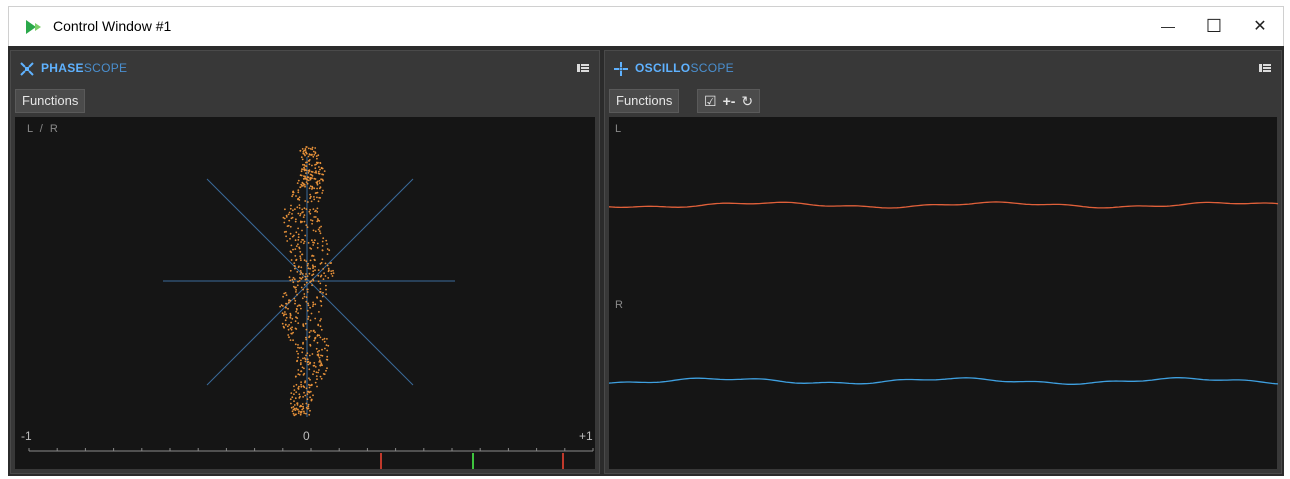 The height and width of the screenshot is (479, 1290). I want to click on auto-zoom-check-icon: ☑, so click(710, 101).